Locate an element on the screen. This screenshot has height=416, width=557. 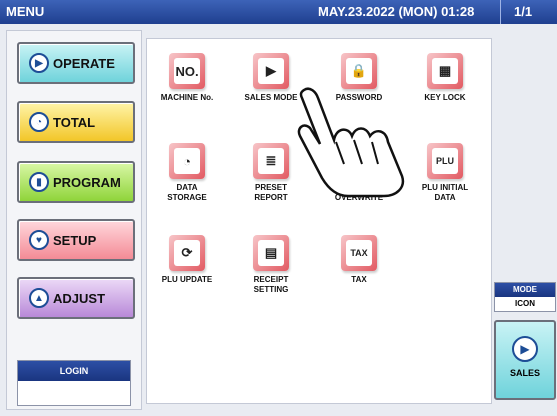
adjust-button: ▲ ADJUST is located at coordinates (76, 298).